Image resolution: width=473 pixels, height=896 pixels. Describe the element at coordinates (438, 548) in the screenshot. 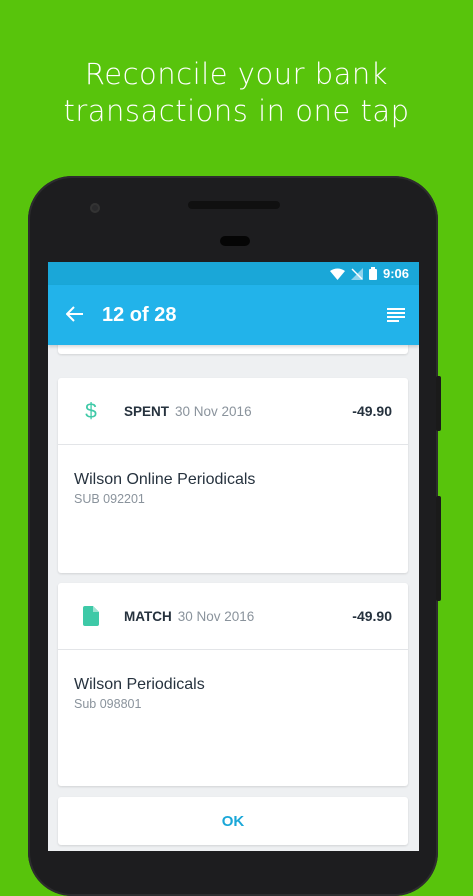

I see `power-button` at that location.